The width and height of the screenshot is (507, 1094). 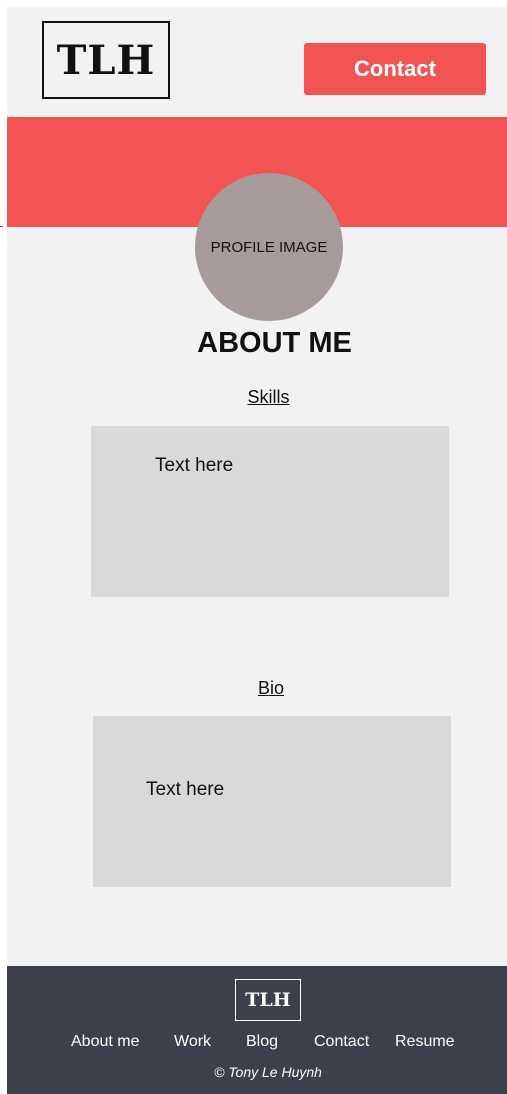 What do you see at coordinates (105, 1042) in the screenshot?
I see `footer-link-about-me: About me` at bounding box center [105, 1042].